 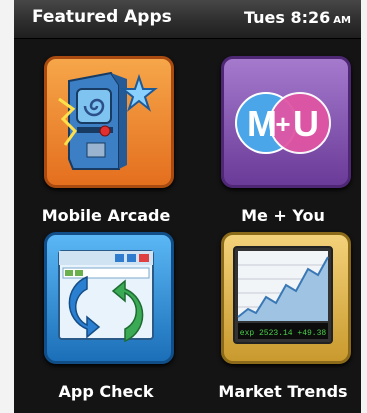 I want to click on clock: Tues 8:26 AM, so click(x=297, y=17).